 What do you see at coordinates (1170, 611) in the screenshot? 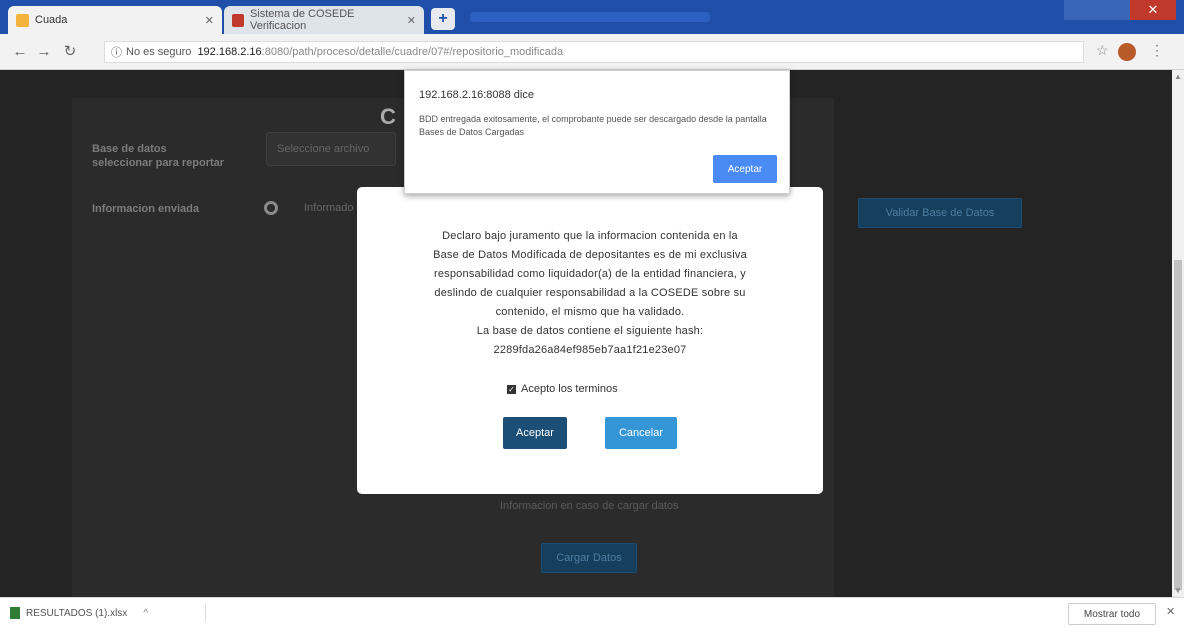
I see `close-download-bar-icon: ✕` at bounding box center [1170, 611].